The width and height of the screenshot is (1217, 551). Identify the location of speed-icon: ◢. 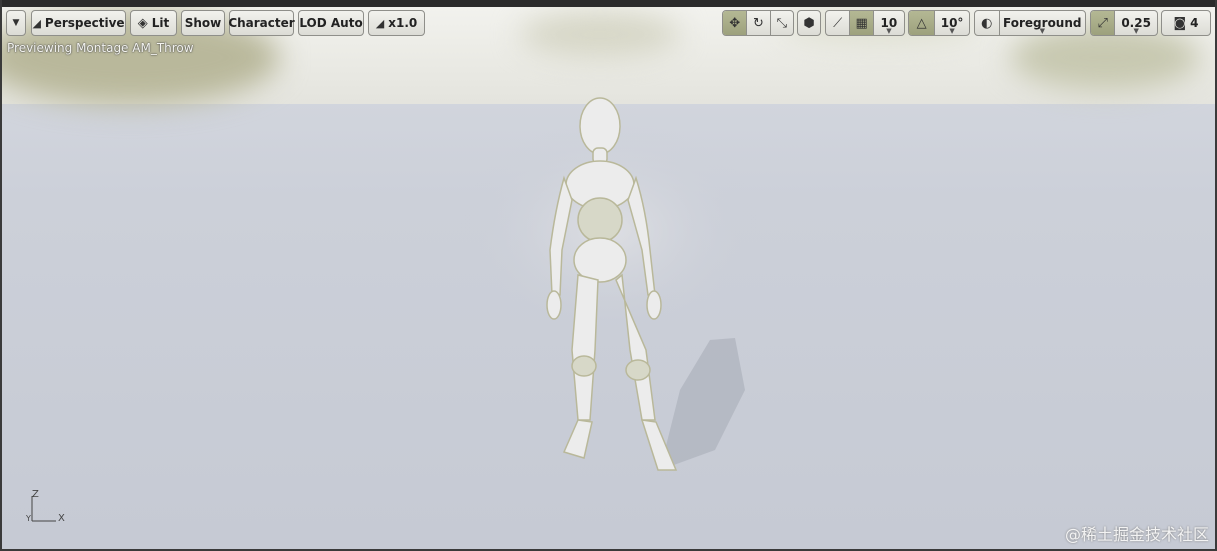
(380, 23).